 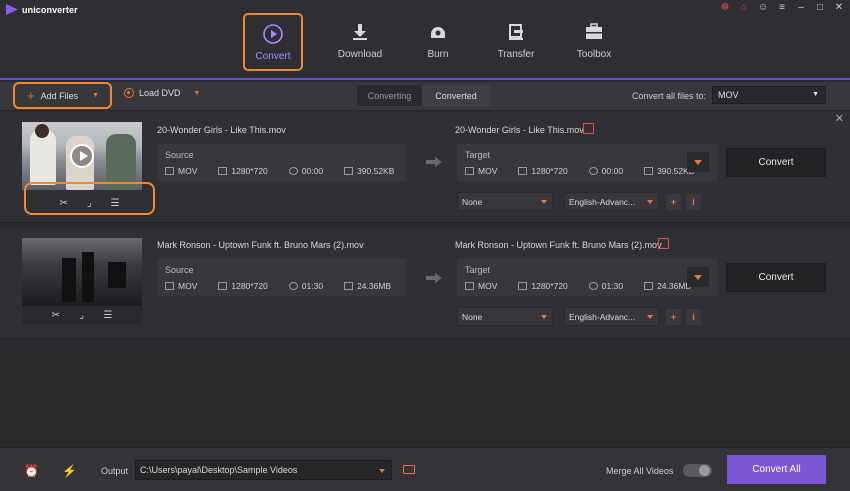 What do you see at coordinates (763, 7) in the screenshot?
I see `user-icon: ☺` at bounding box center [763, 7].